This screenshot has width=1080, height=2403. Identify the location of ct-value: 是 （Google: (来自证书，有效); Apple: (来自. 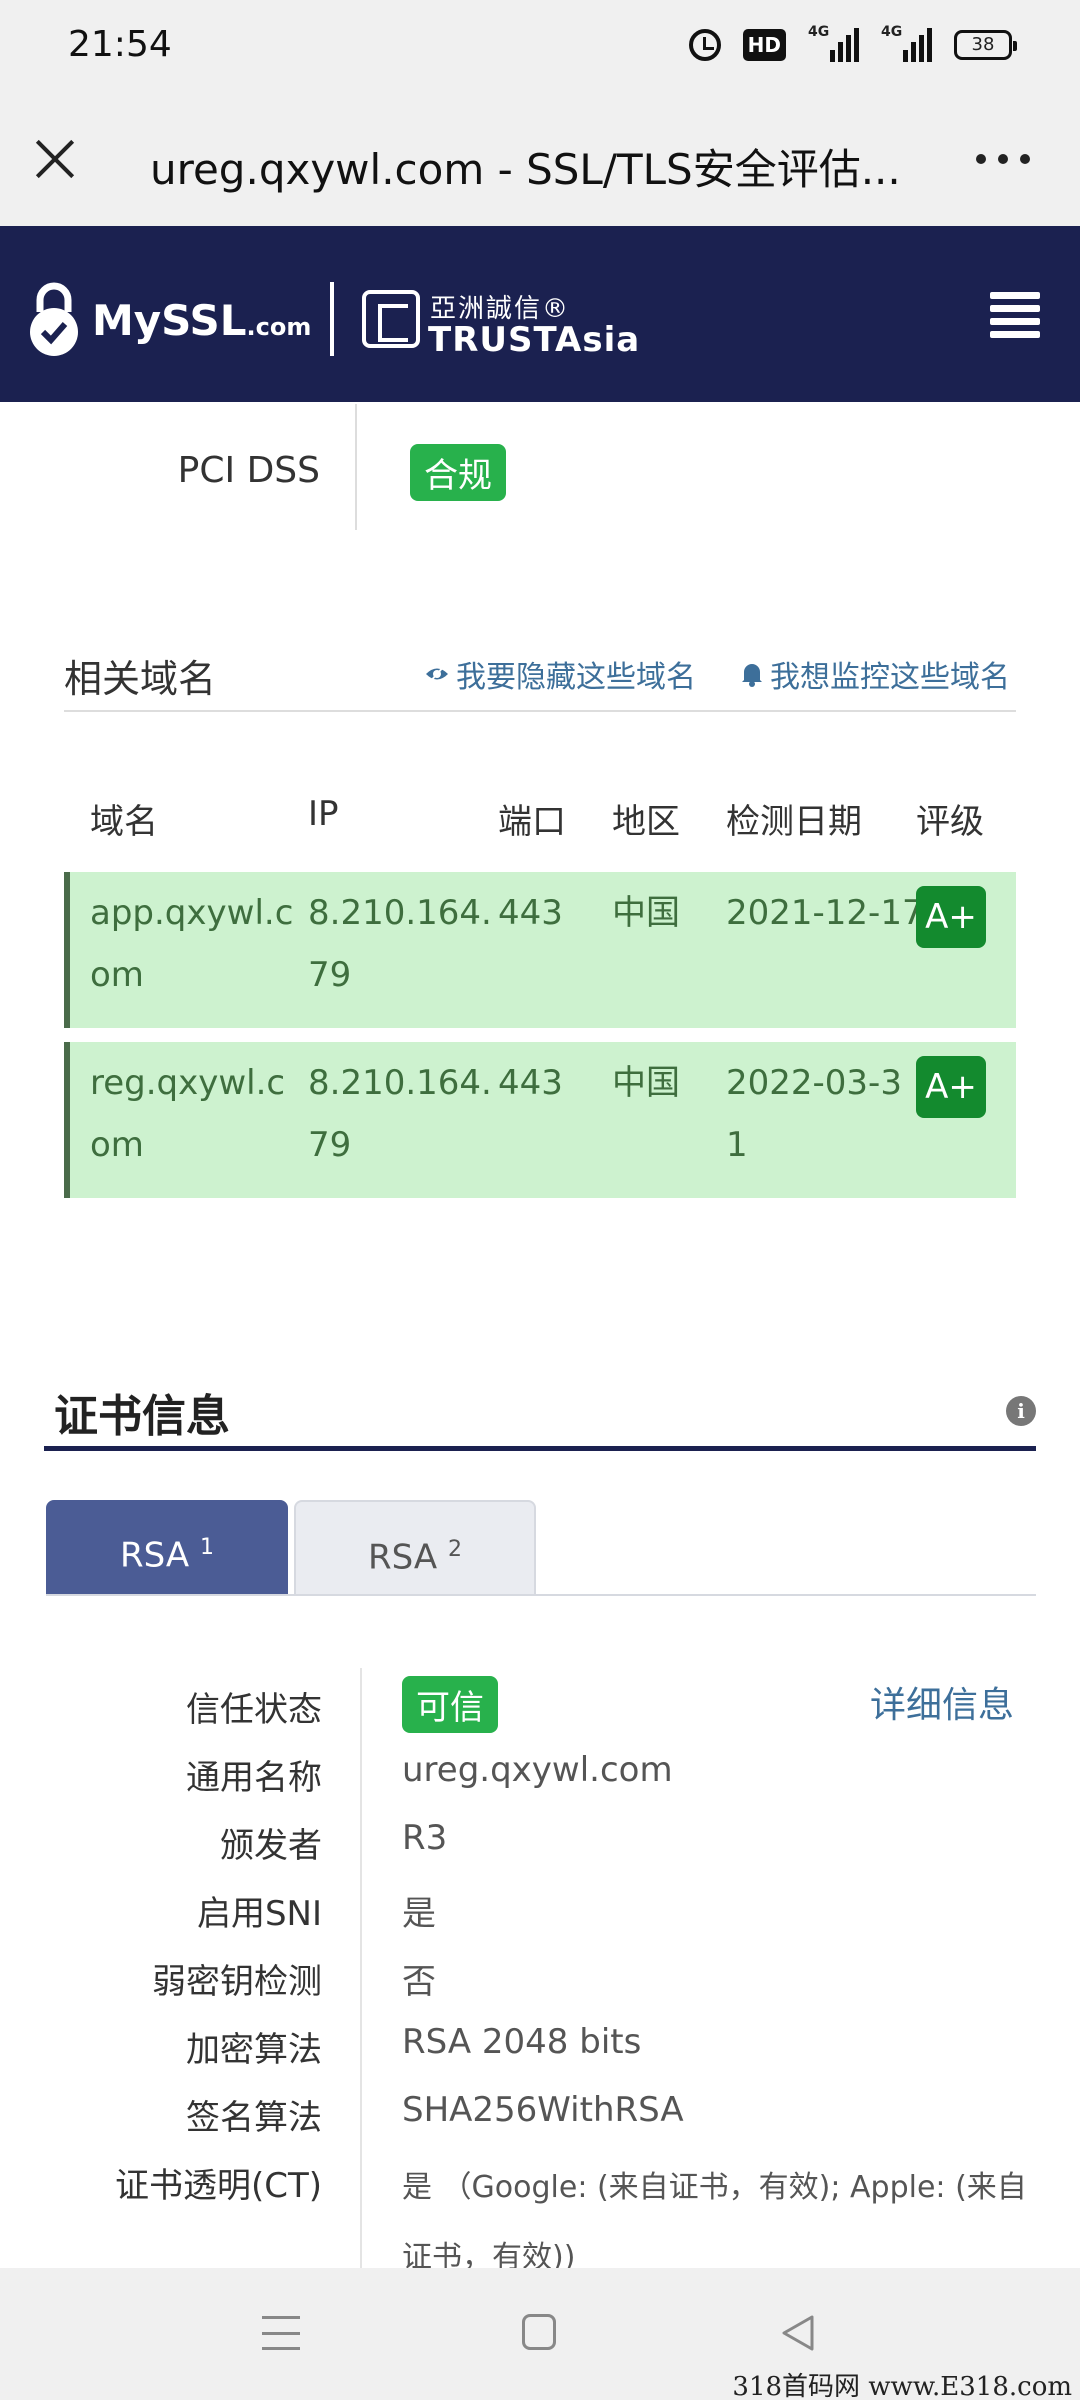
(714, 2187).